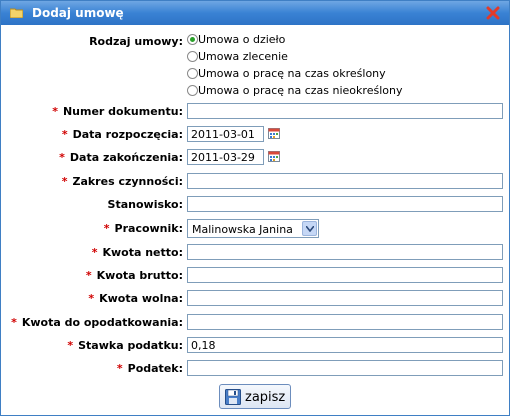  I want to click on free-amount-label: * Kwota wolna:, so click(135, 298).